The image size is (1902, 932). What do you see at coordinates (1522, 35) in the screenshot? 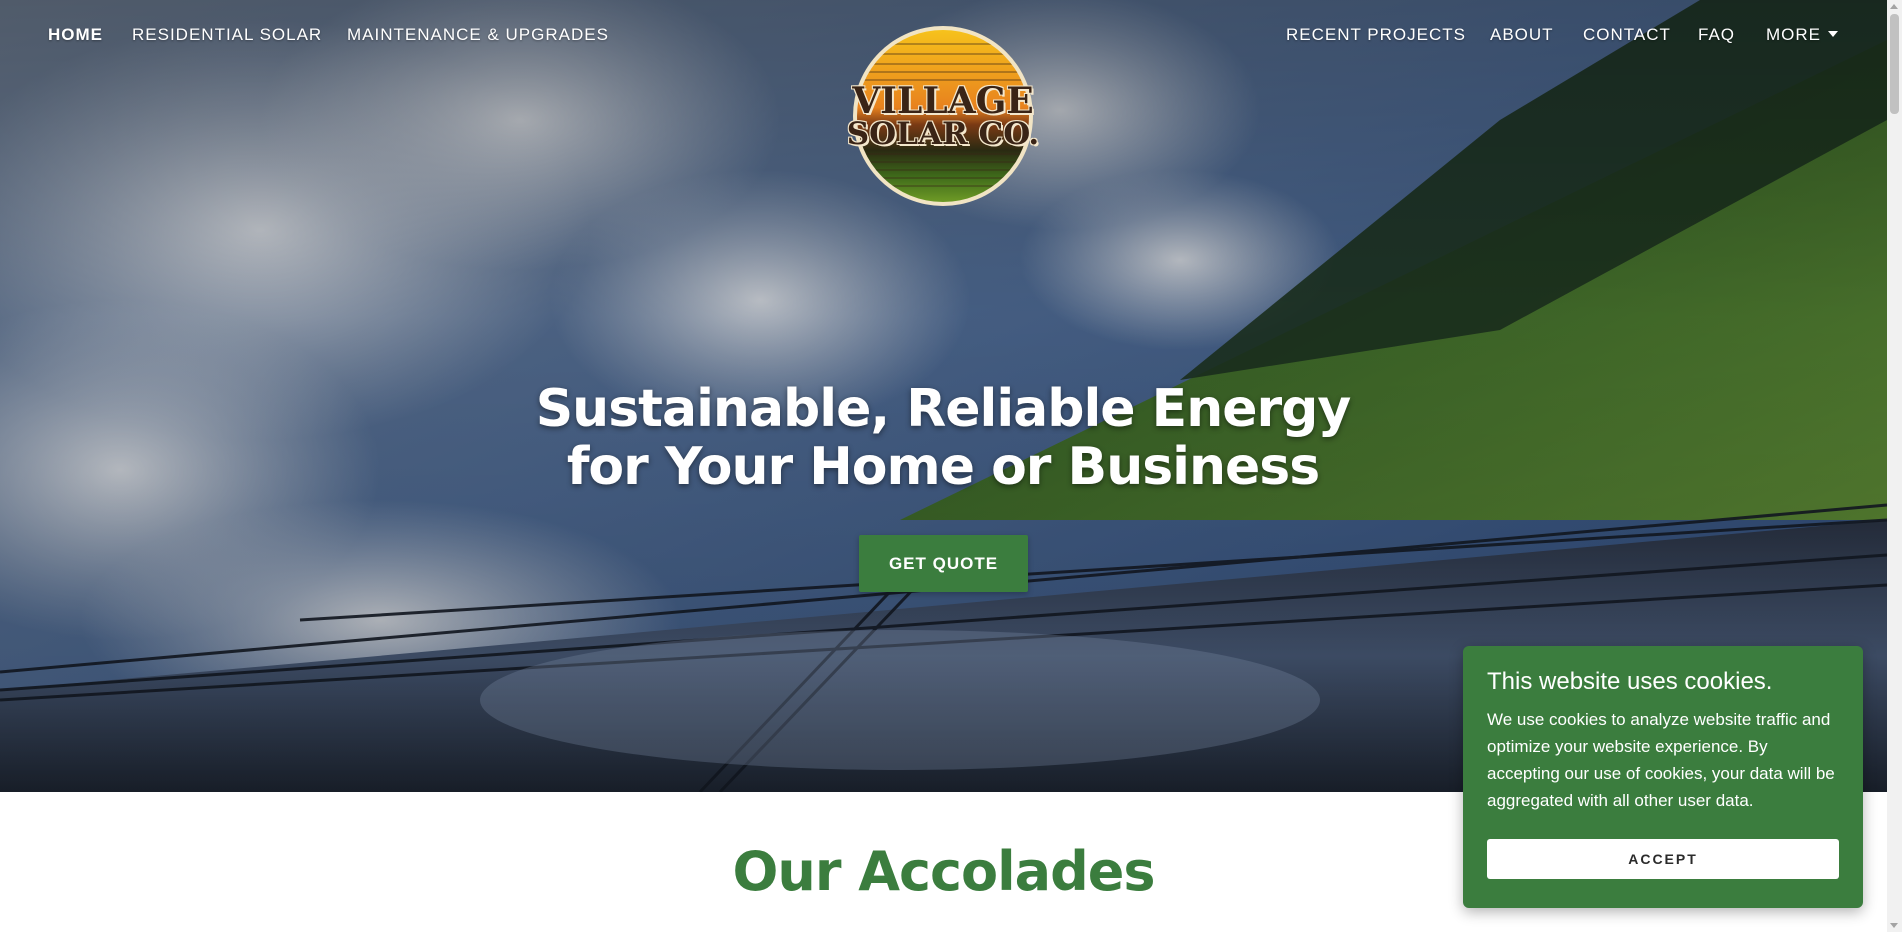
I see `nav-item-about: ABOUT` at bounding box center [1522, 35].